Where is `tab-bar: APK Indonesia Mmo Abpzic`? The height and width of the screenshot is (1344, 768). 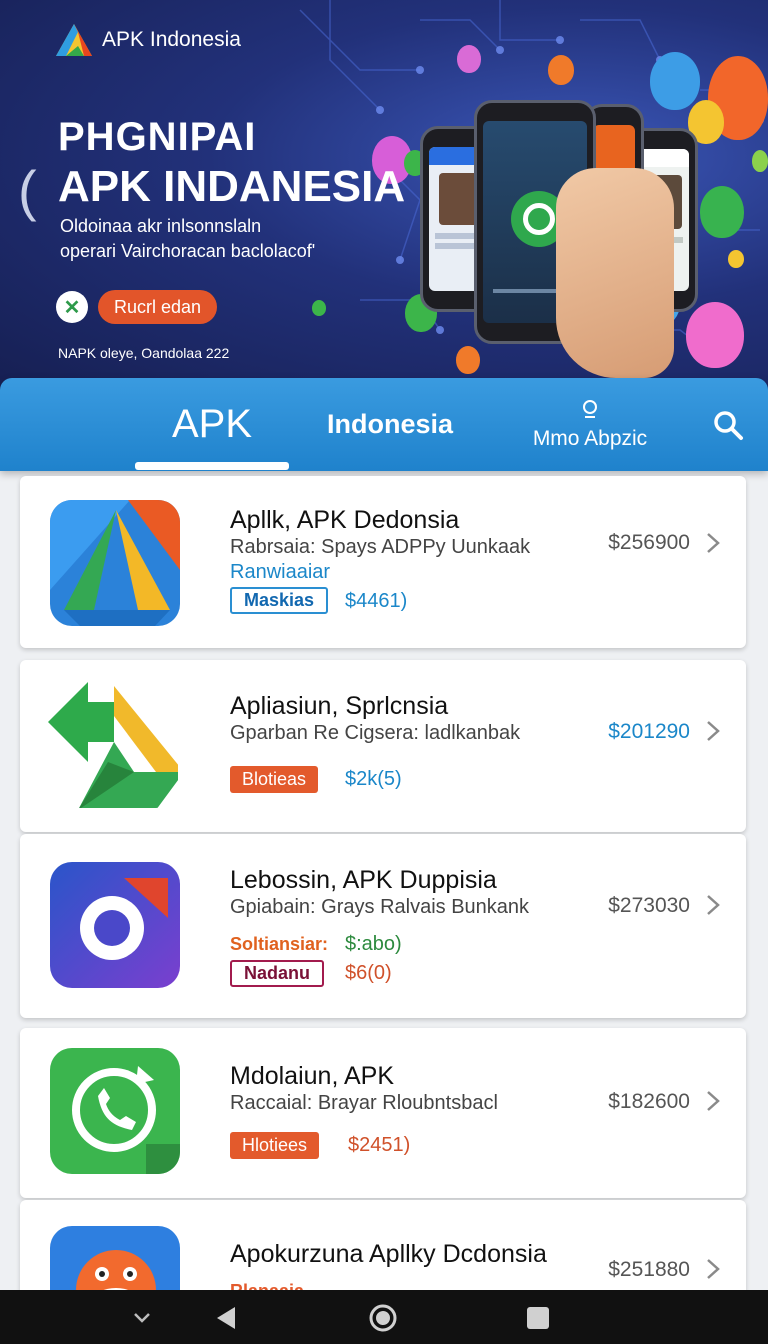 tab-bar: APK Indonesia Mmo Abpzic is located at coordinates (384, 424).